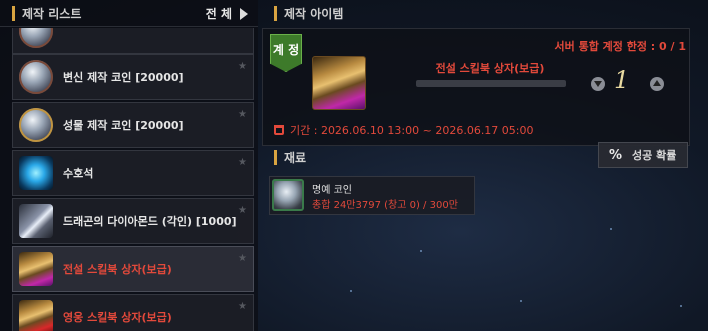 This screenshot has width=708, height=331. I want to click on materials-header: 재료, so click(412, 157).